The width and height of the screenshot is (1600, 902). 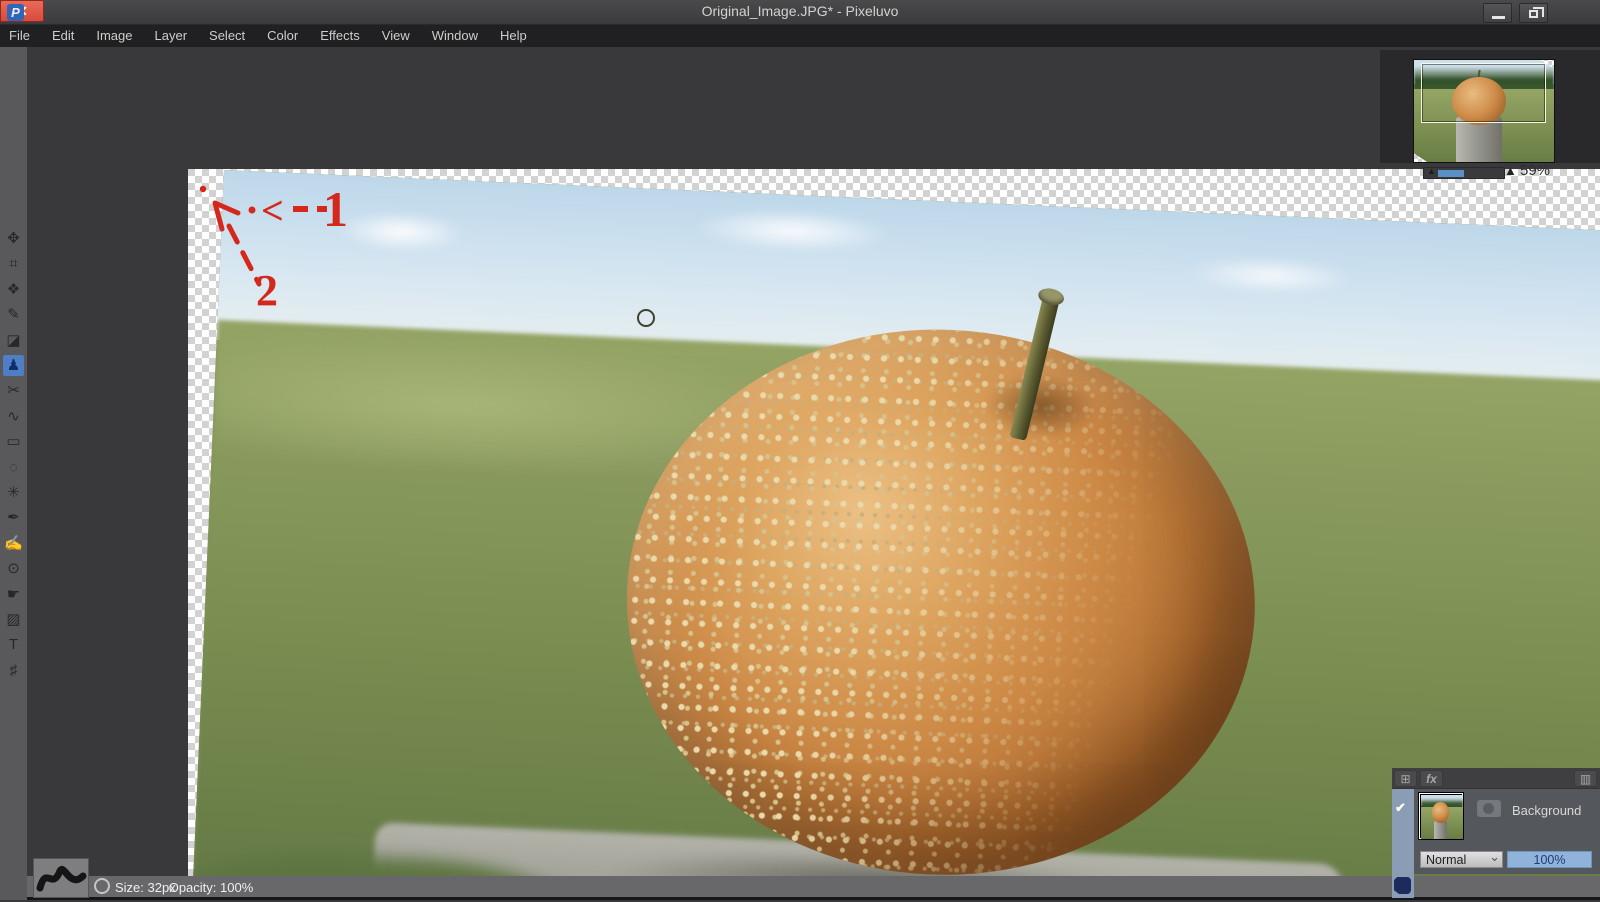 What do you see at coordinates (13, 517) in the screenshot?
I see `color-picker-tool-icon: ✒` at bounding box center [13, 517].